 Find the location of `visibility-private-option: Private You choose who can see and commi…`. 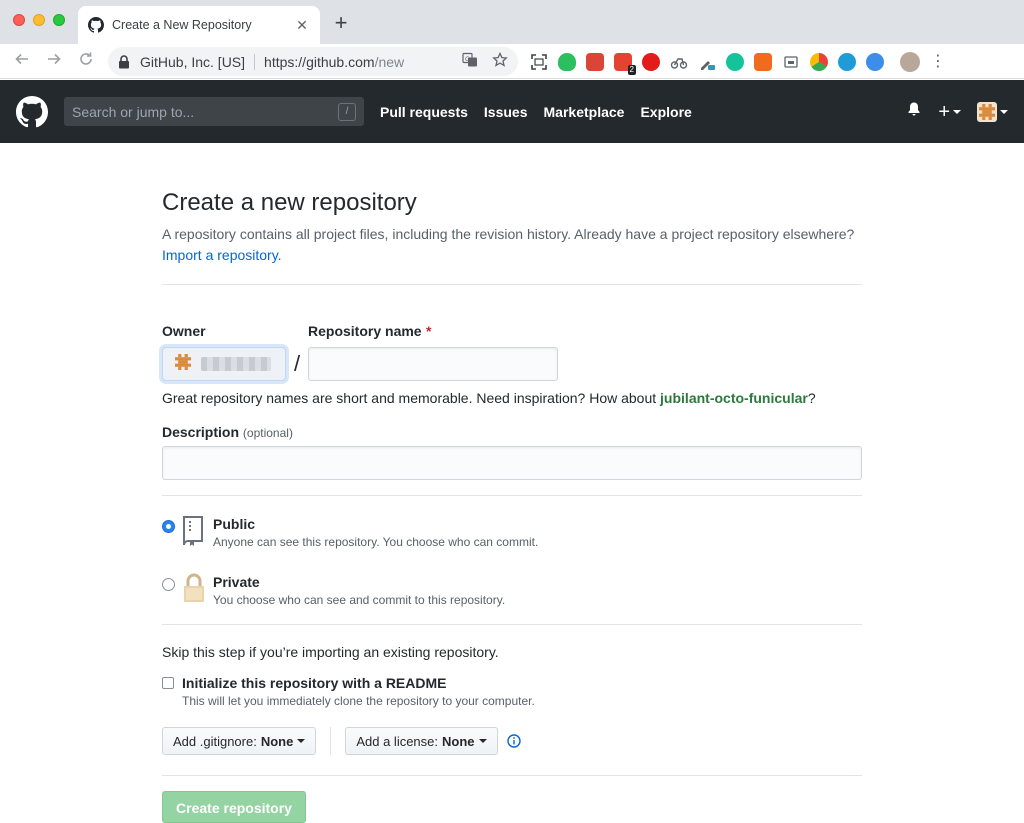

visibility-private-option: Private You choose who can see and commi… is located at coordinates (512, 591).